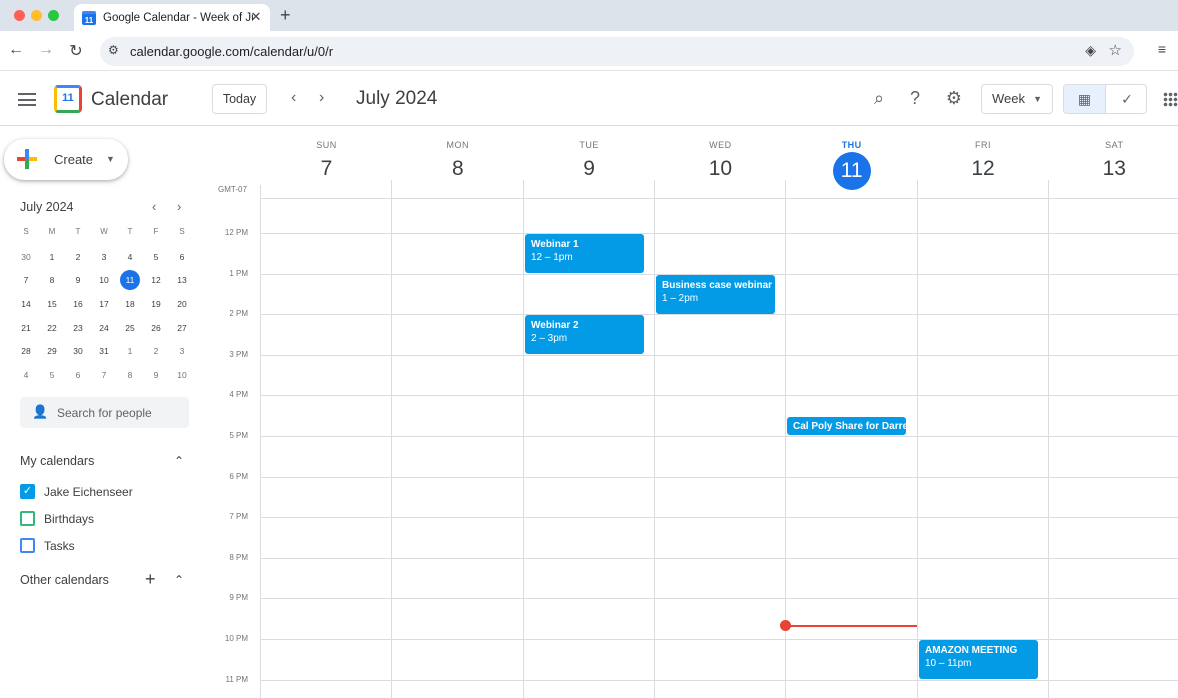 The width and height of the screenshot is (1178, 698). What do you see at coordinates (68, 99) in the screenshot?
I see `calendar-logo: 11` at bounding box center [68, 99].